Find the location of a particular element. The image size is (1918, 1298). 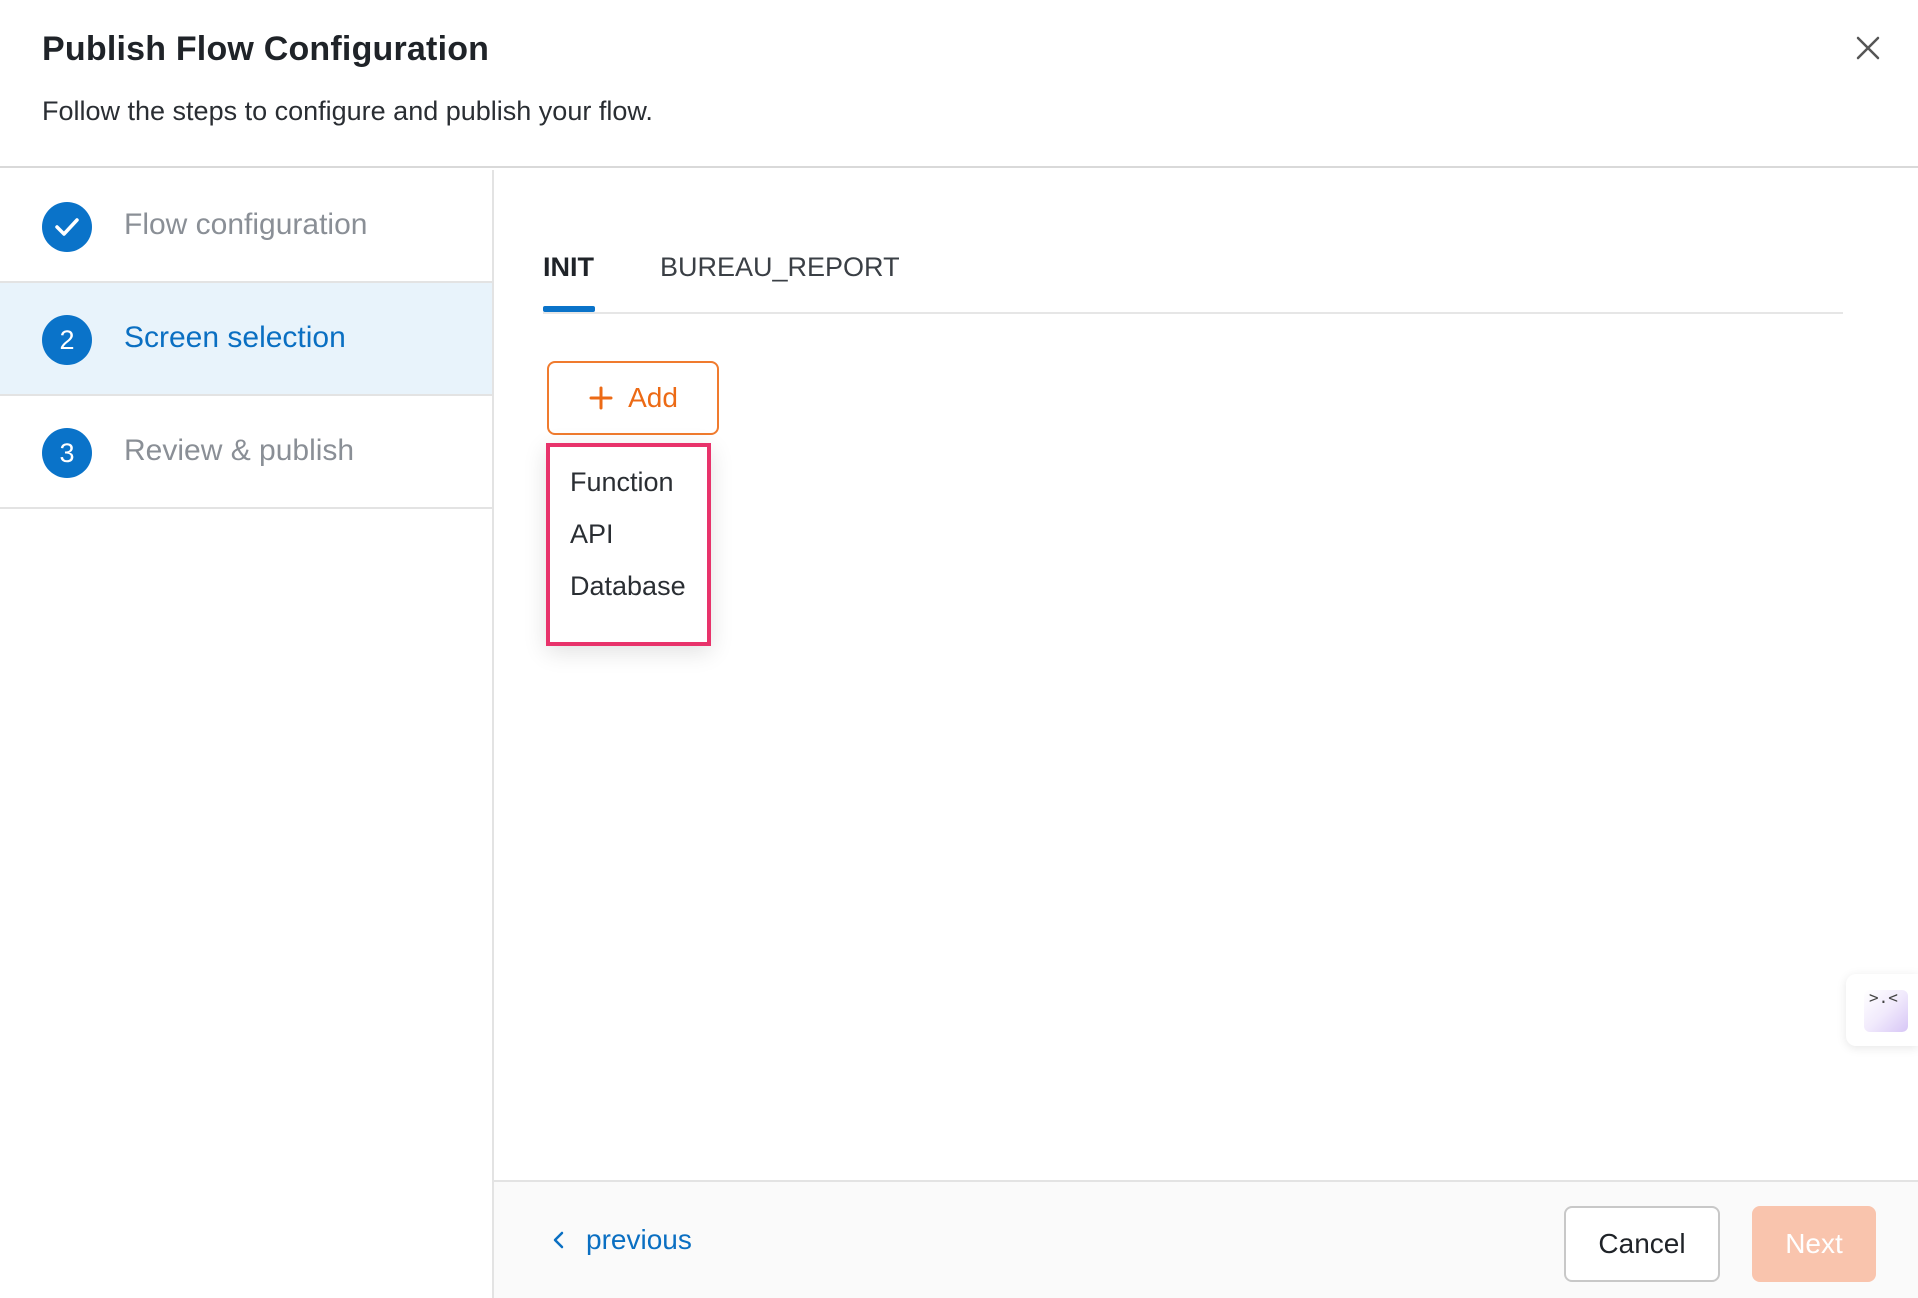

step-label: Review & publish is located at coordinates (239, 450).